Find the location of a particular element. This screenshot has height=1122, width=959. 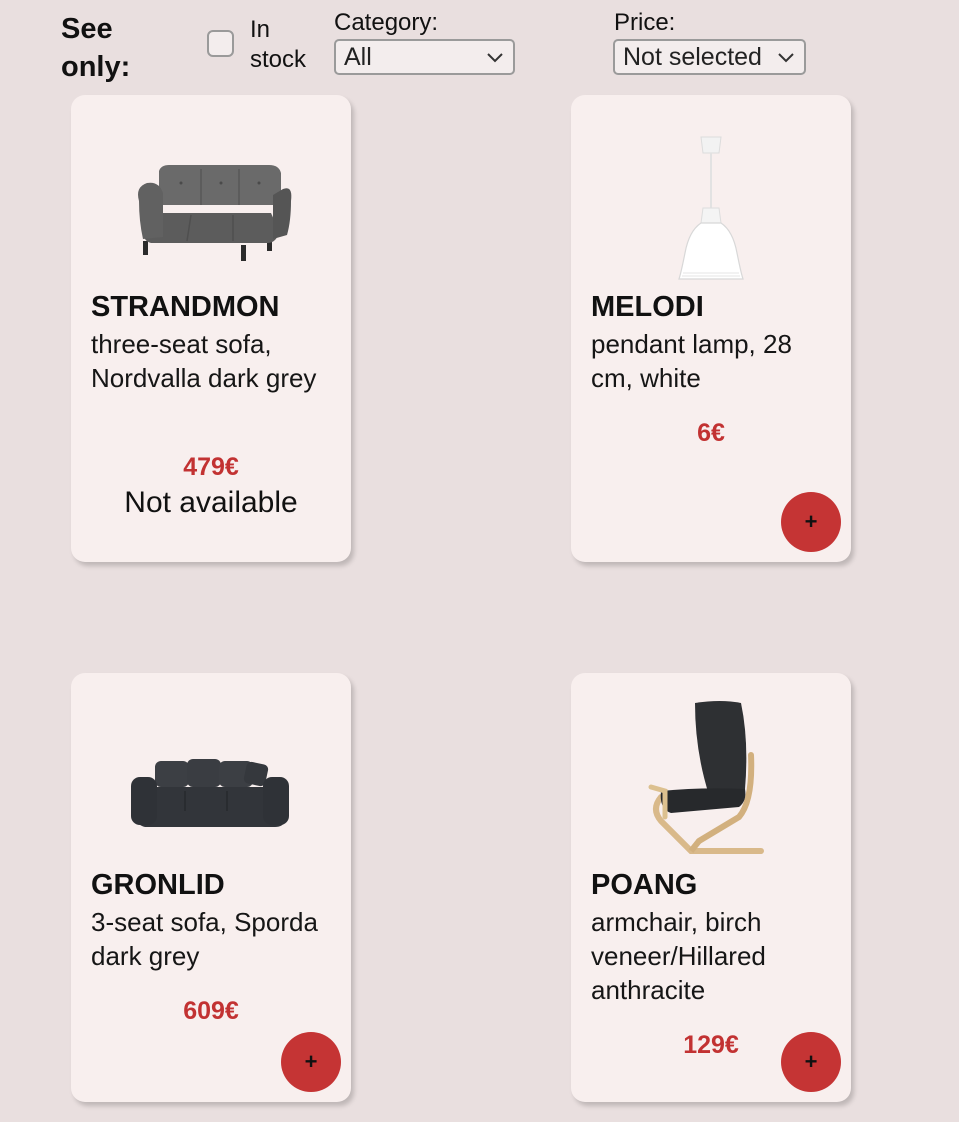

see-only-label: See only: is located at coordinates (96, 48).